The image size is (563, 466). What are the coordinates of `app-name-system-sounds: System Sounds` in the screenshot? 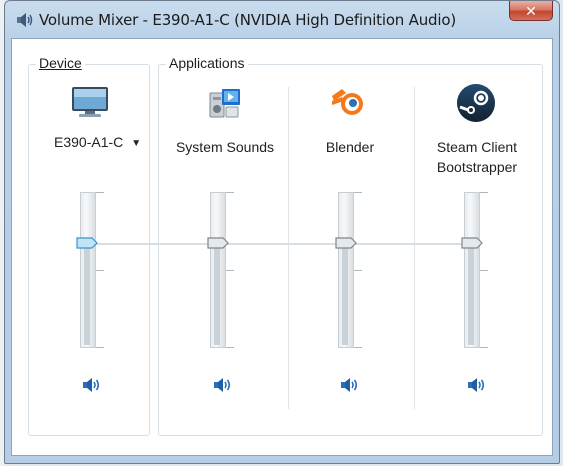 It's located at (225, 147).